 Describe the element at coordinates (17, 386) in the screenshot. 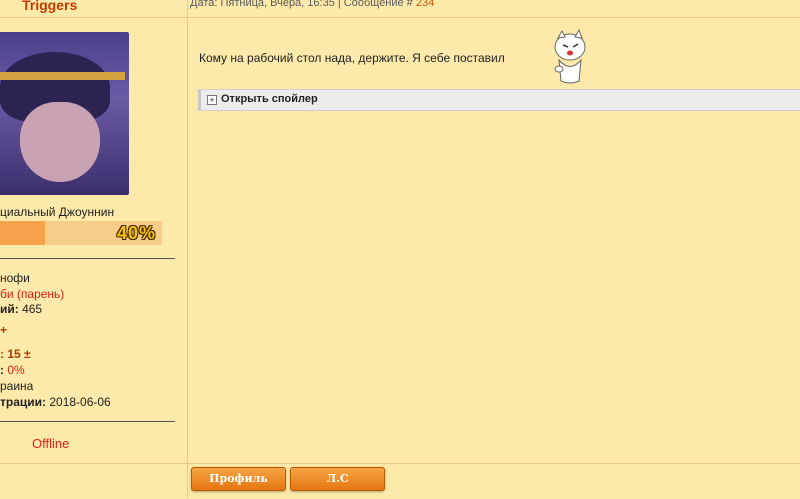

I see `stat-country: раина` at that location.